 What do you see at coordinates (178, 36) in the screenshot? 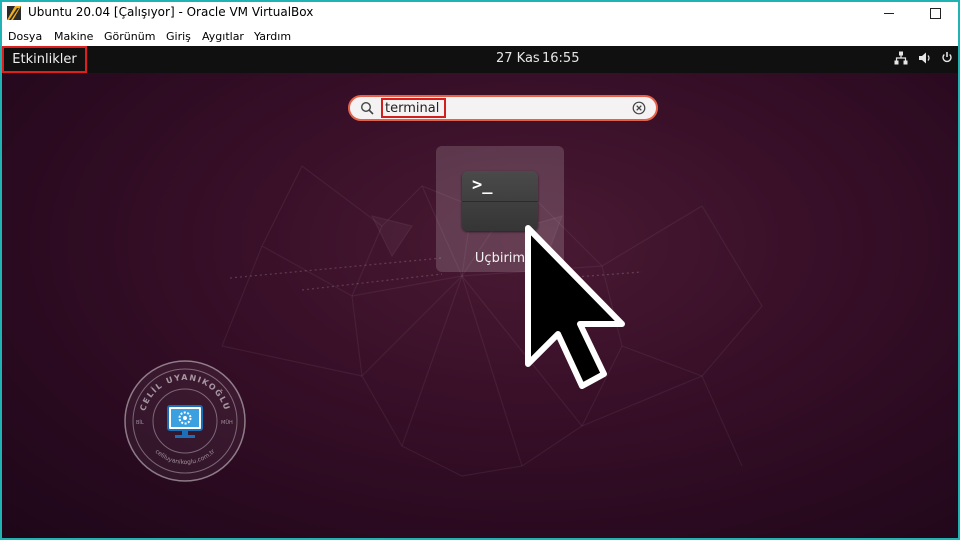
I see `menu-giris: Giriş` at bounding box center [178, 36].